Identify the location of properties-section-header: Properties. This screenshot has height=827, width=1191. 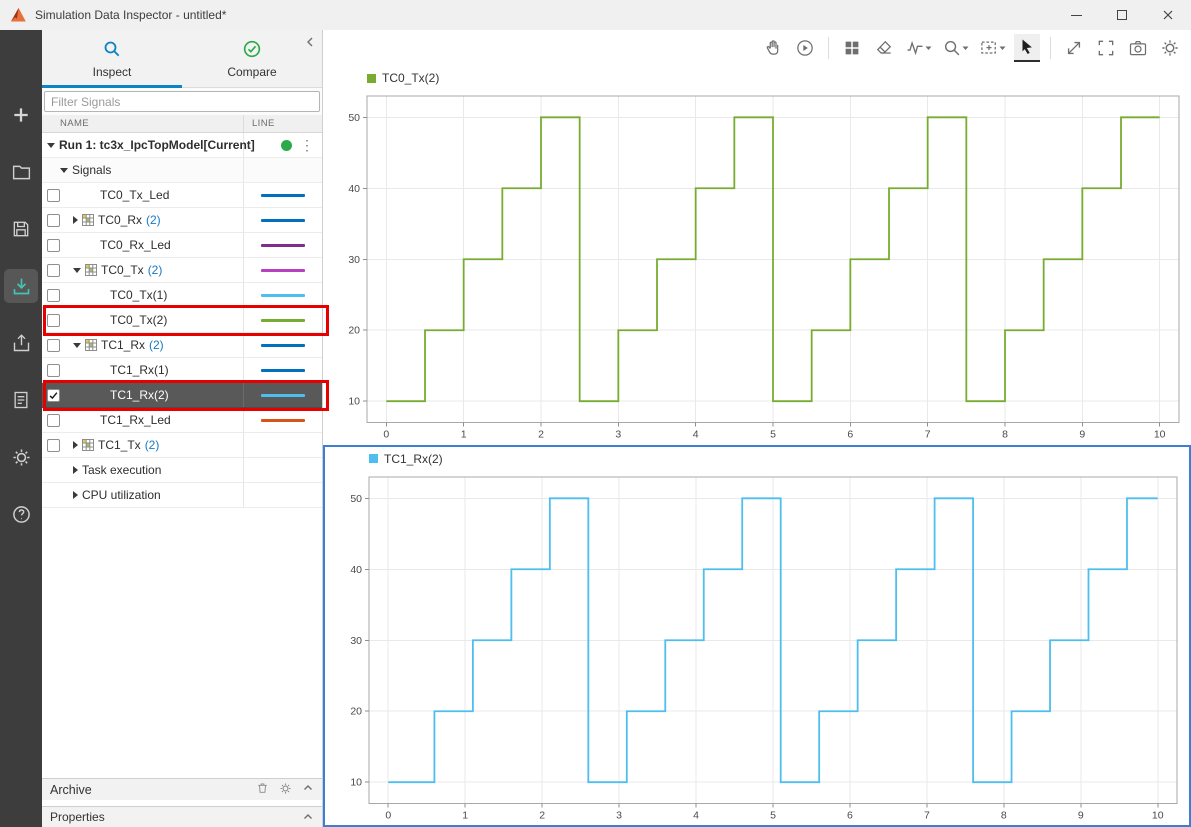
(182, 816).